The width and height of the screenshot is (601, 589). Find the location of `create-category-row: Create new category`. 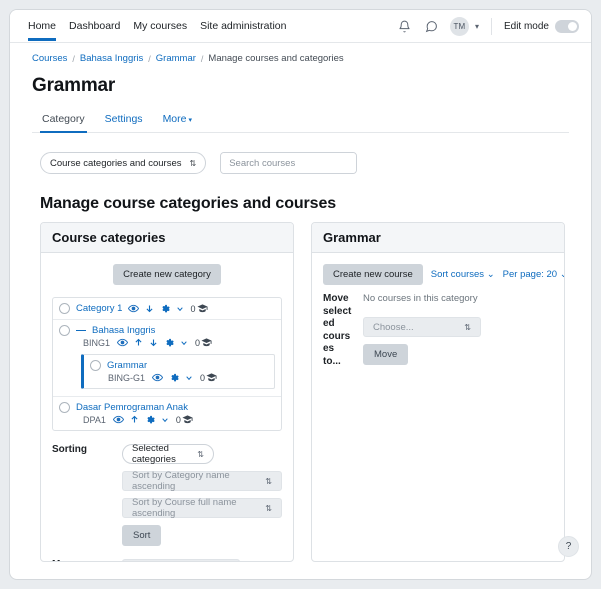

create-category-row: Create new category is located at coordinates (167, 274).